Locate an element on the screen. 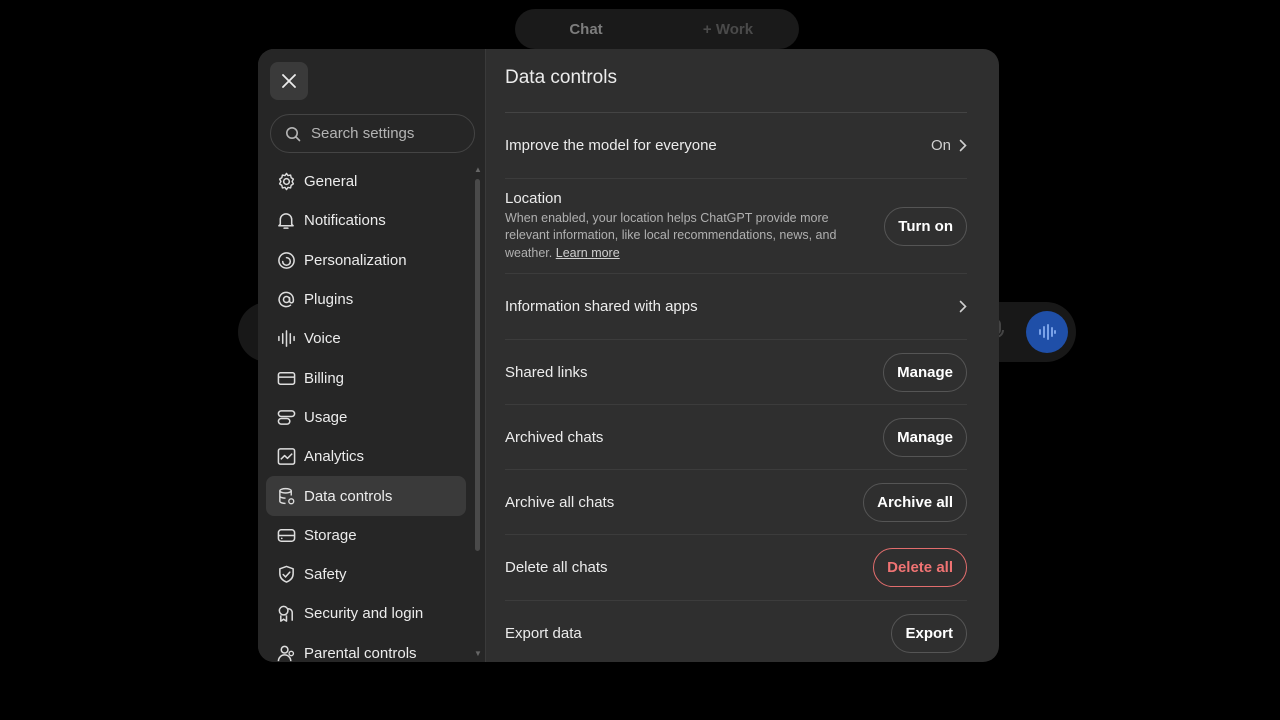 This screenshot has height=720, width=1280. sidebar-item-label: Data controls is located at coordinates (348, 496).